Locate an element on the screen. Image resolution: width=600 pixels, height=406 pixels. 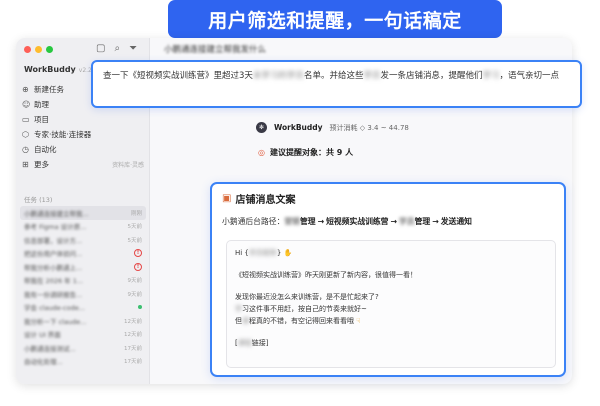
online-dot-icon is located at coordinates (140, 307).